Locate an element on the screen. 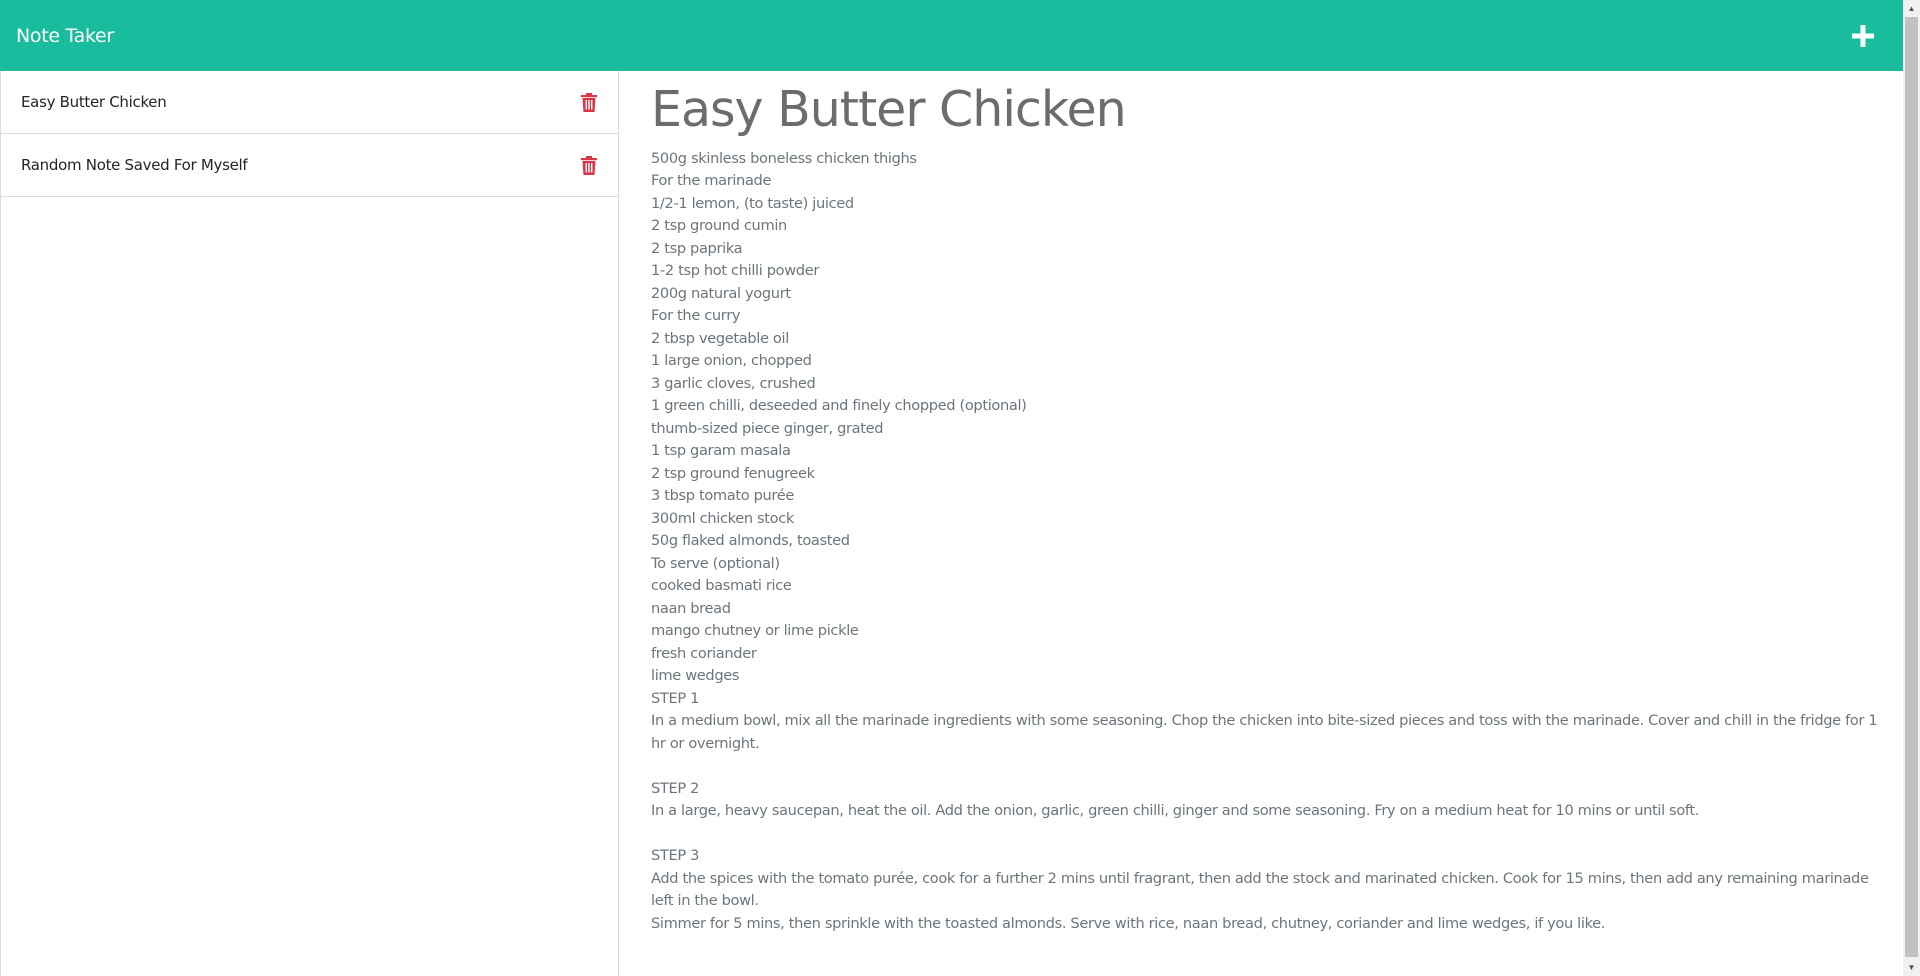 This screenshot has width=1920, height=976. vertical-scrollbar: ▲ ▼ is located at coordinates (1911, 488).